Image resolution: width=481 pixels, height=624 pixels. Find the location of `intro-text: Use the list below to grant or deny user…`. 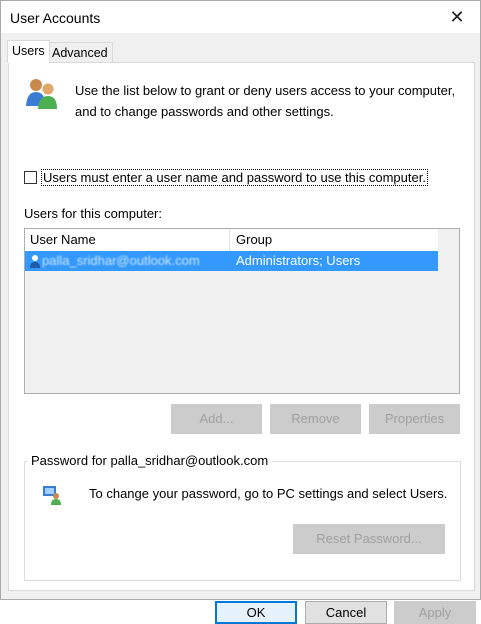

intro-text: Use the list below to grant or deny user… is located at coordinates (265, 101).